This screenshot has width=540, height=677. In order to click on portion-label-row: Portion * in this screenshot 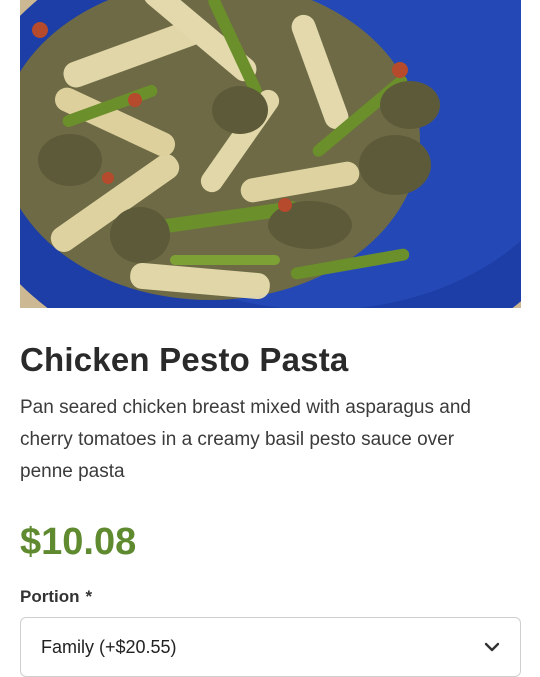, I will do `click(270, 597)`.